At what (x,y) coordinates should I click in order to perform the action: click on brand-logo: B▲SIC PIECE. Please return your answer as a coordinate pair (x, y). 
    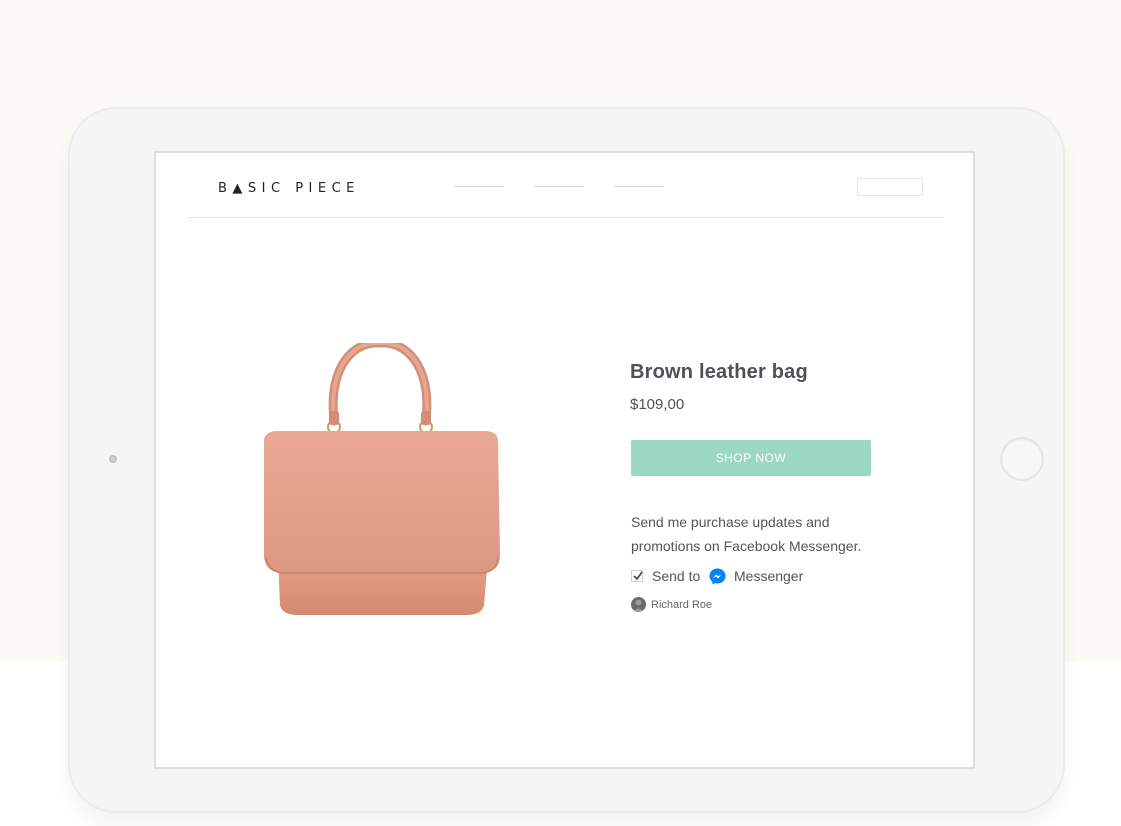
    Looking at the image, I should click on (289, 188).